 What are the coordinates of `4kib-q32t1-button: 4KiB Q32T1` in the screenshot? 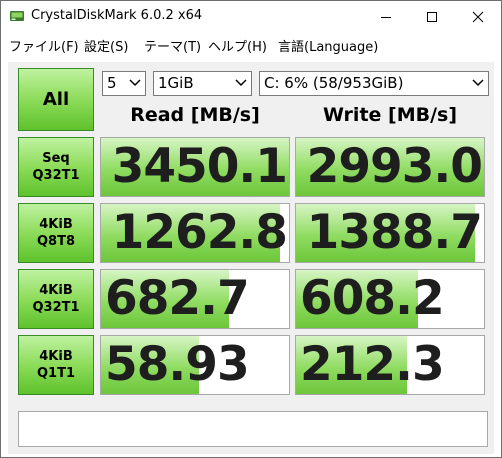 It's located at (56, 299).